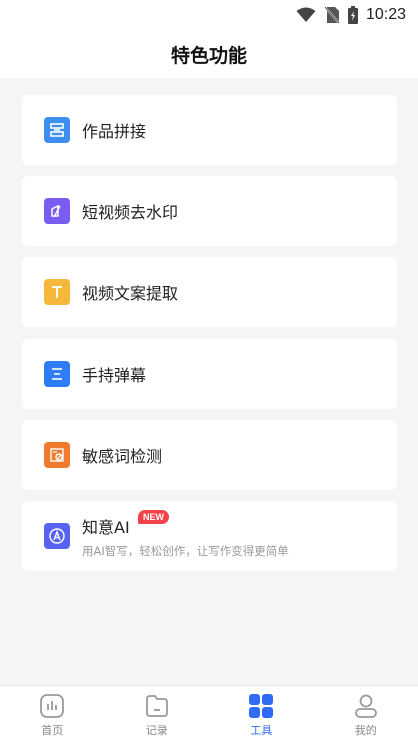 The image size is (418, 743). Describe the element at coordinates (122, 456) in the screenshot. I see `feature-label: 敏感词检测` at that location.